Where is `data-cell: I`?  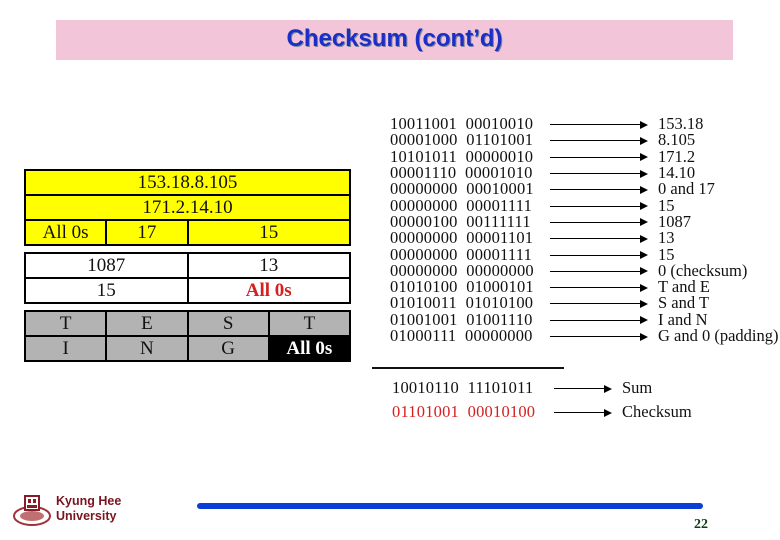
data-cell: I is located at coordinates (65, 348).